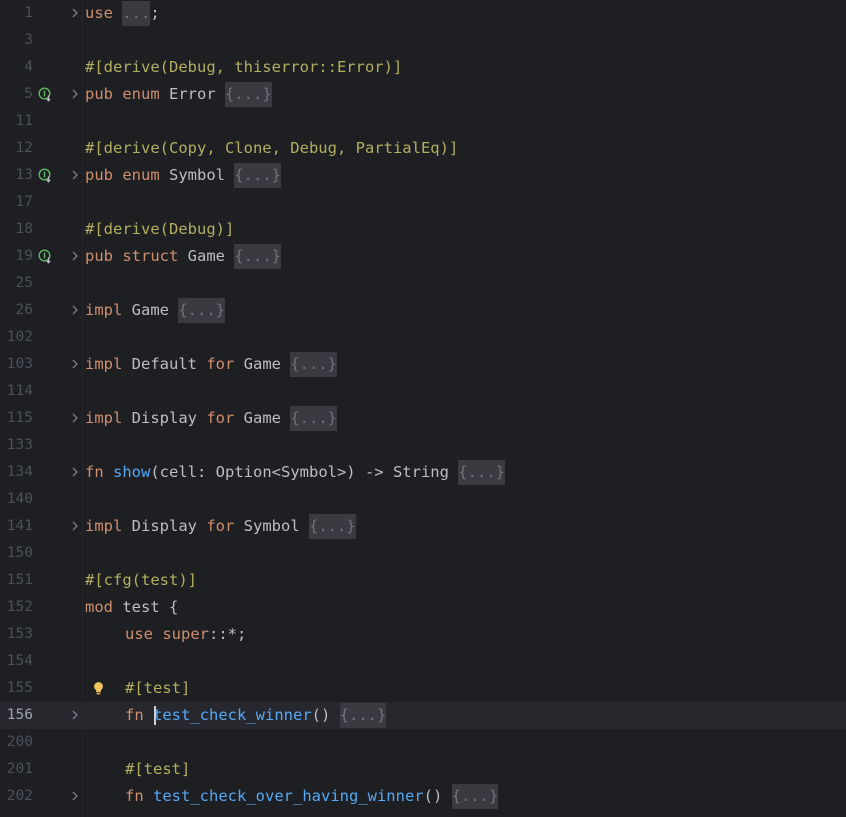 Image resolution: width=846 pixels, height=817 pixels. What do you see at coordinates (423, 310) in the screenshot?
I see `code-line: 26 impl Game {...}` at bounding box center [423, 310].